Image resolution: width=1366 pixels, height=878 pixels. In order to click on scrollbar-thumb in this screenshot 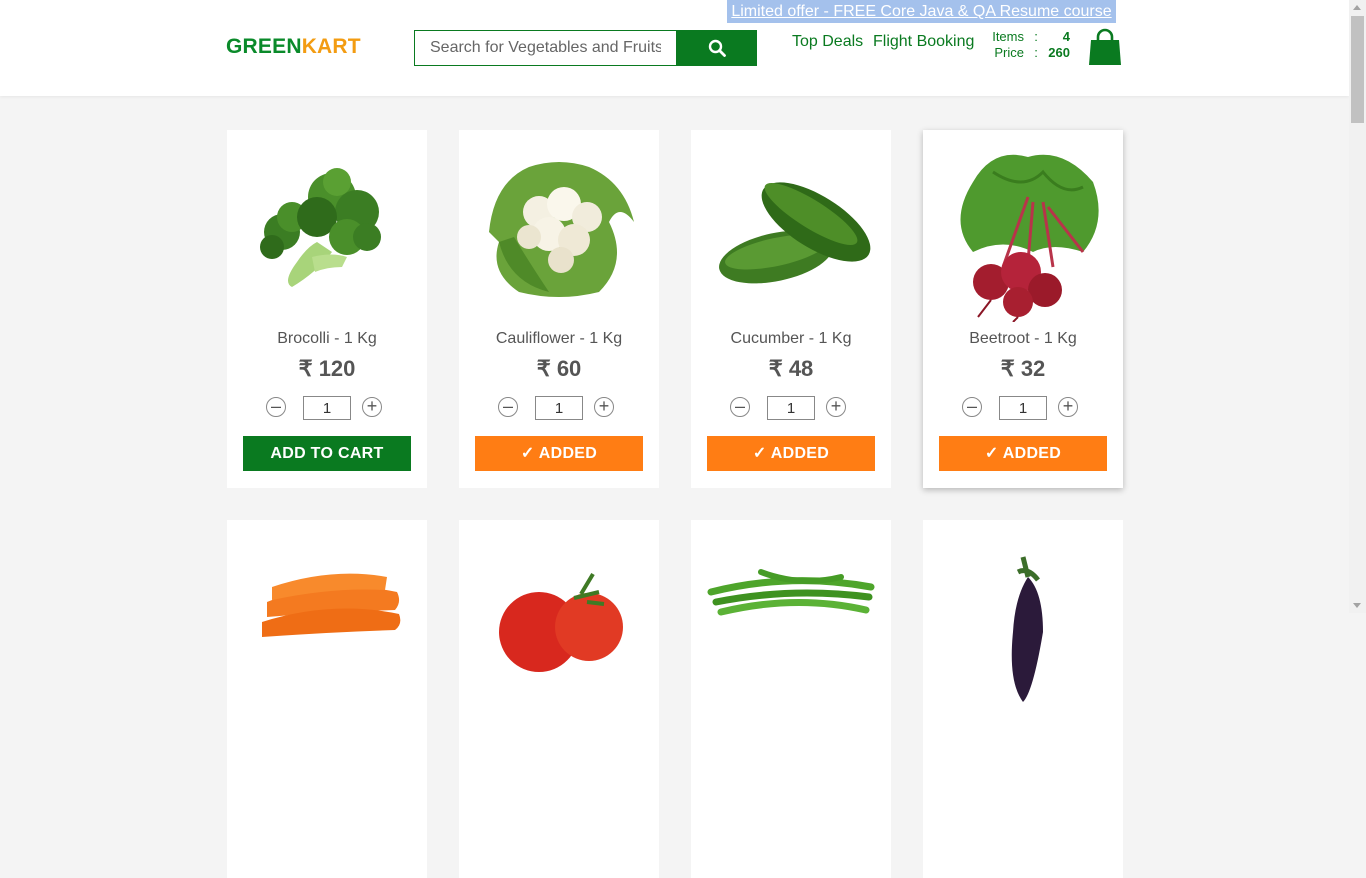, I will do `click(1357, 69)`.